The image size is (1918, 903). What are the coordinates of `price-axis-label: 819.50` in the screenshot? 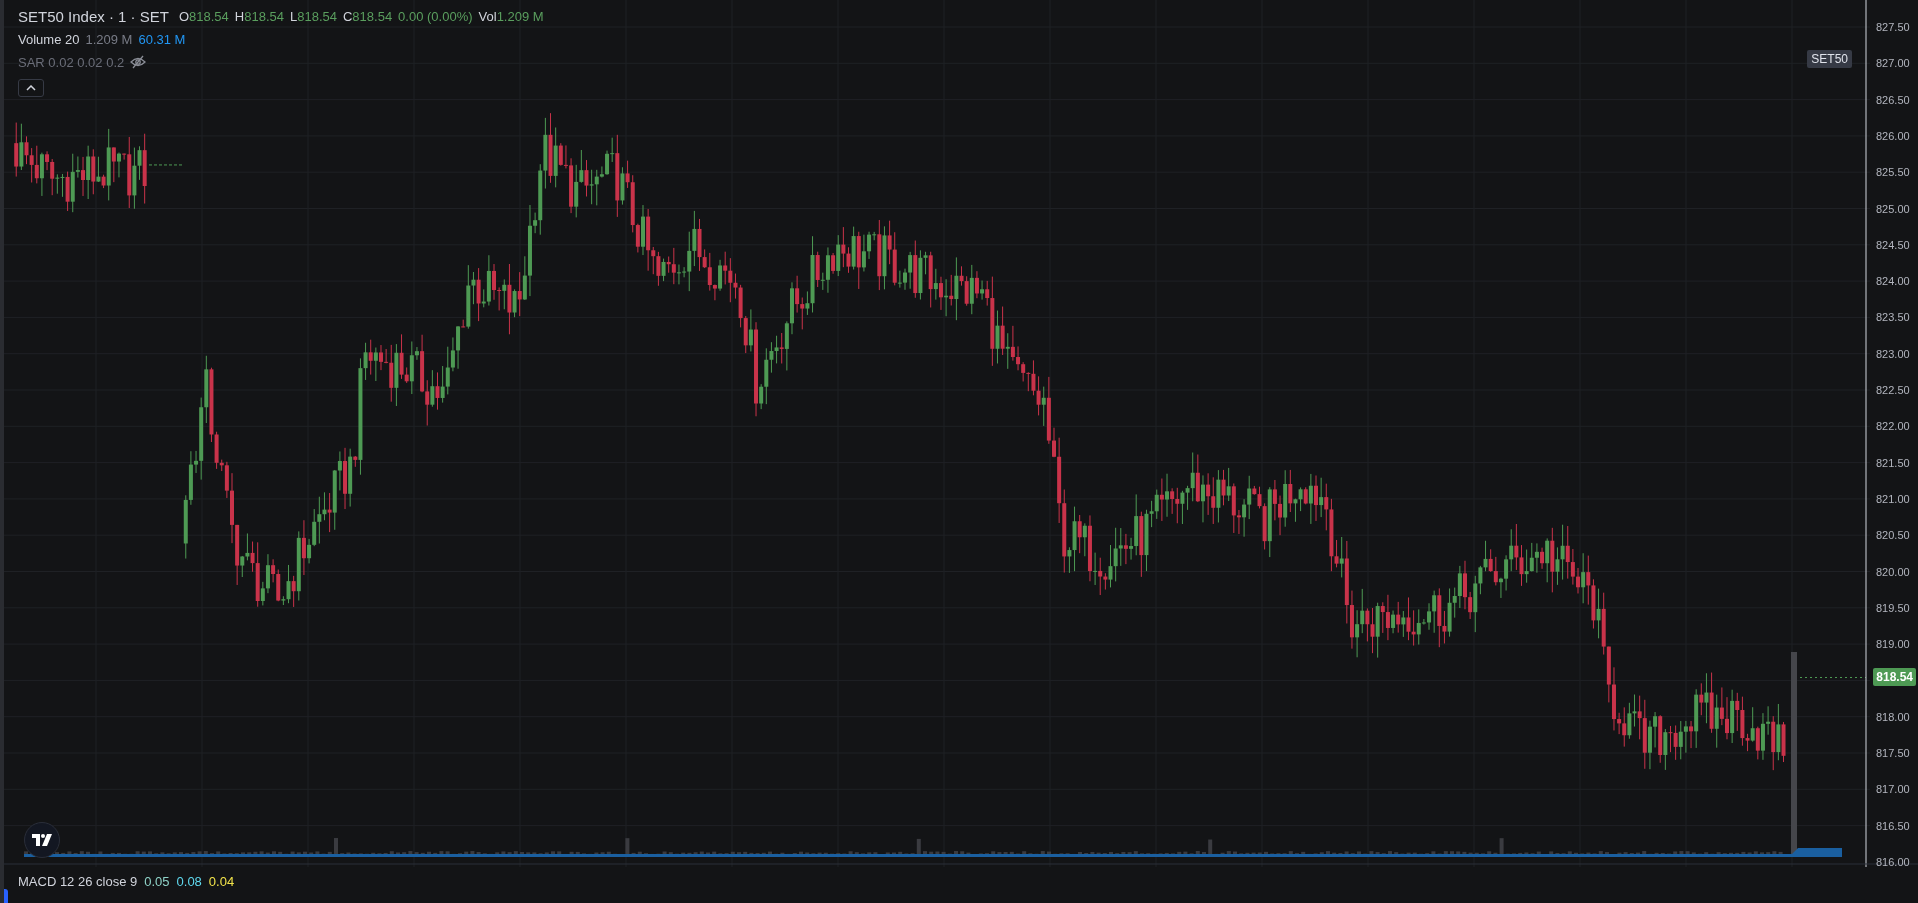 It's located at (1893, 607).